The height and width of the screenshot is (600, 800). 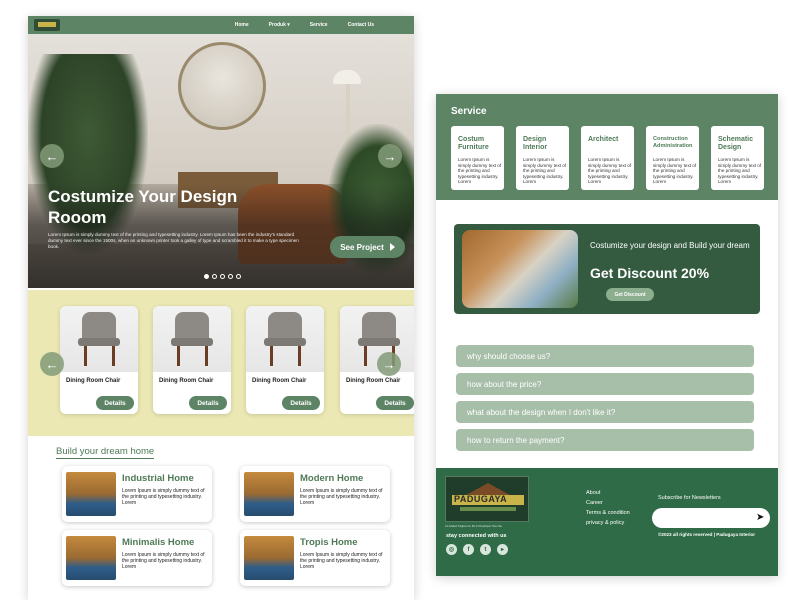 What do you see at coordinates (630, 294) in the screenshot?
I see `get-discount-button: Get Discount` at bounding box center [630, 294].